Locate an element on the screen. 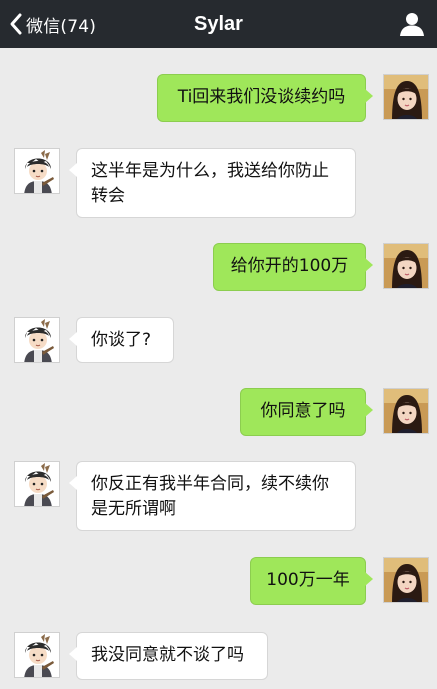 The height and width of the screenshot is (689, 437). received-message-bubble: 你反正有我半年合同，续不续你是无所谓啊 is located at coordinates (212, 496).